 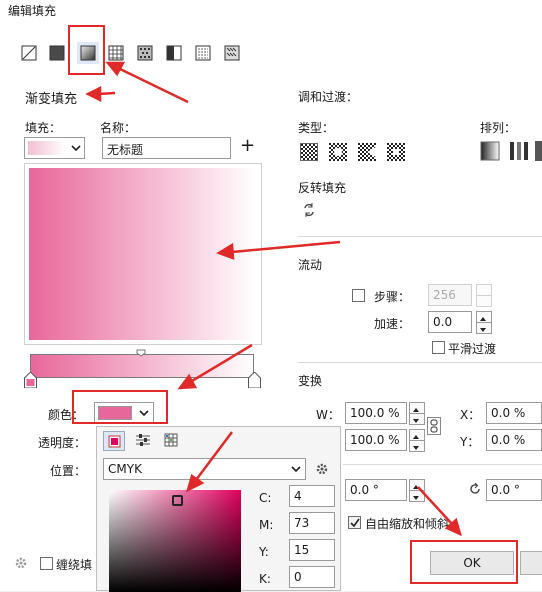 What do you see at coordinates (484, 322) in the screenshot?
I see `accel-spinner` at bounding box center [484, 322].